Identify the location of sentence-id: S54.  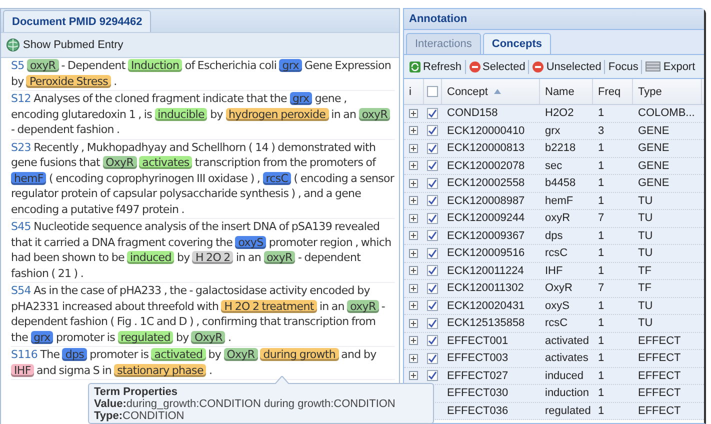
(21, 290).